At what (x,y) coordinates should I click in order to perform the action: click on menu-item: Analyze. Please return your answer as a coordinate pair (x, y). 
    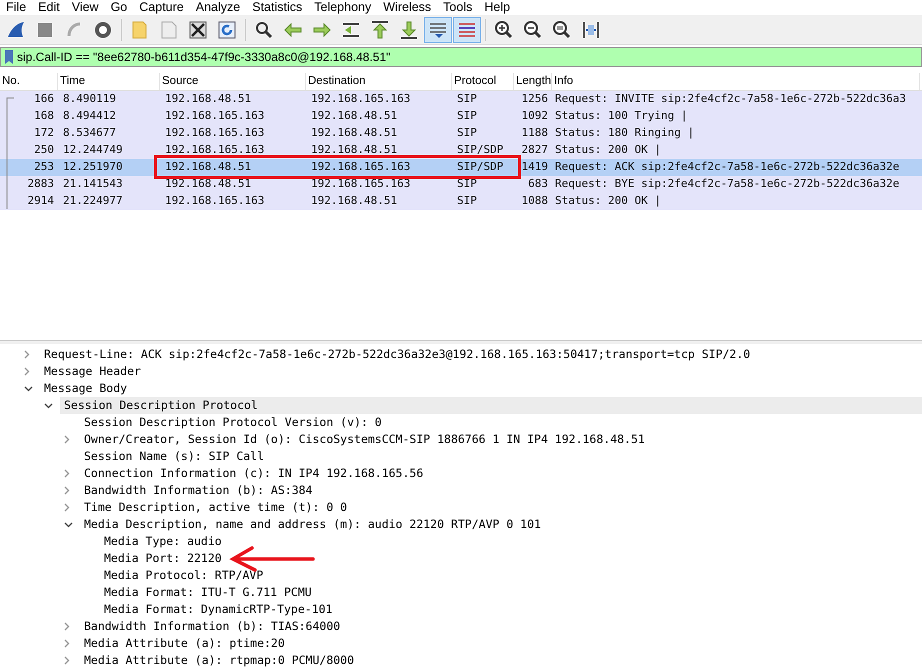
    Looking at the image, I should click on (218, 8).